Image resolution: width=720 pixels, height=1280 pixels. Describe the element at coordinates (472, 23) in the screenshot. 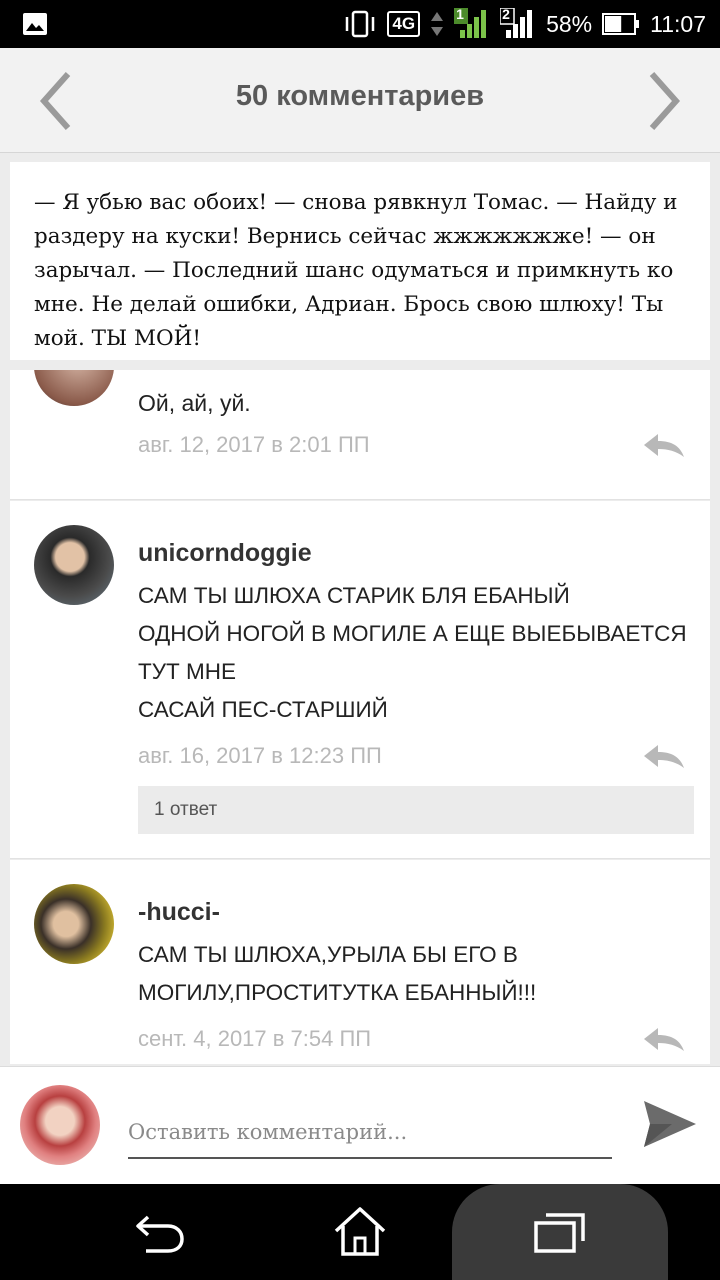

I see `signal-icon: 1` at that location.